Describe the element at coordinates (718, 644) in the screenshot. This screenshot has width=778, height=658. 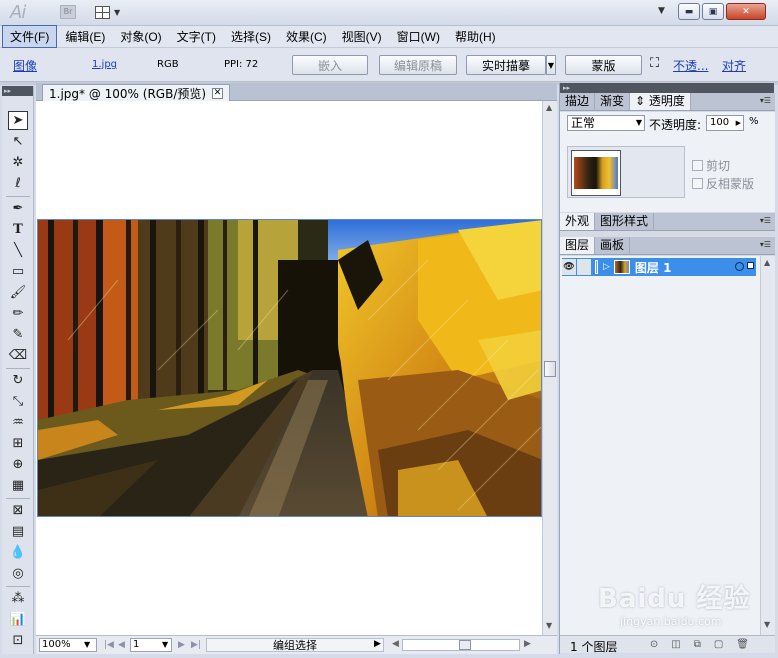
I see `new-layer-icon: ▢` at that location.